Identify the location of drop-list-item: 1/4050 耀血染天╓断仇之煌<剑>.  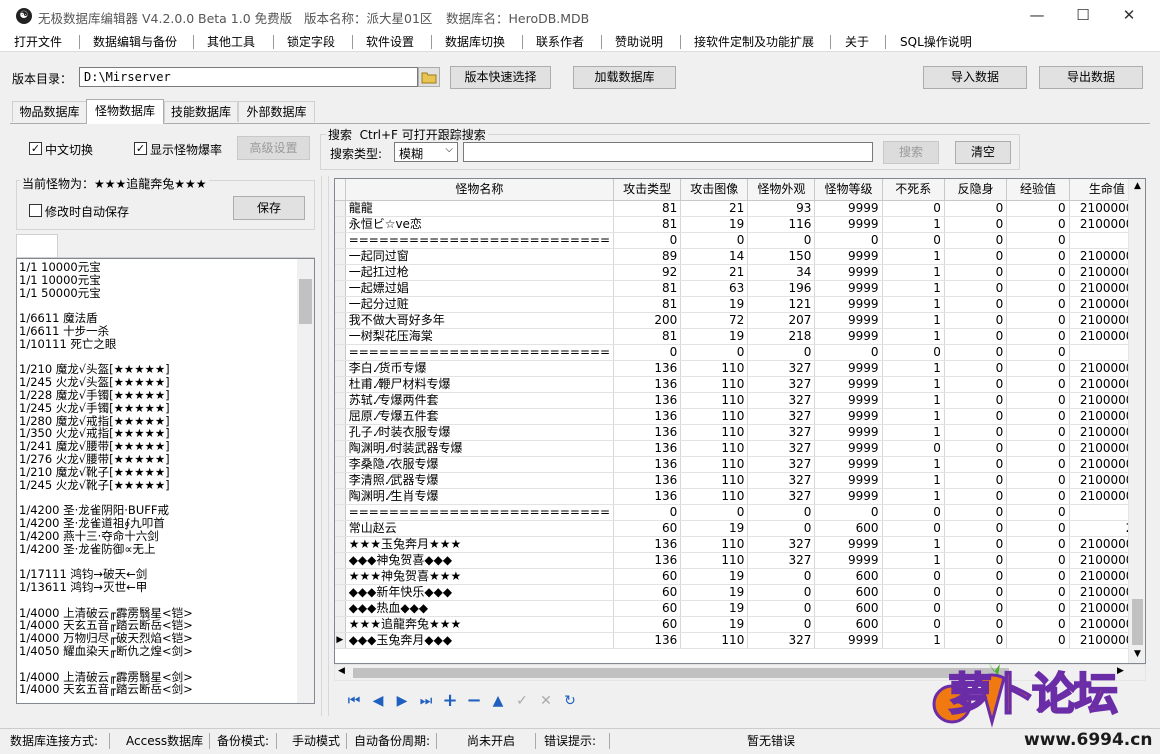
(159, 651).